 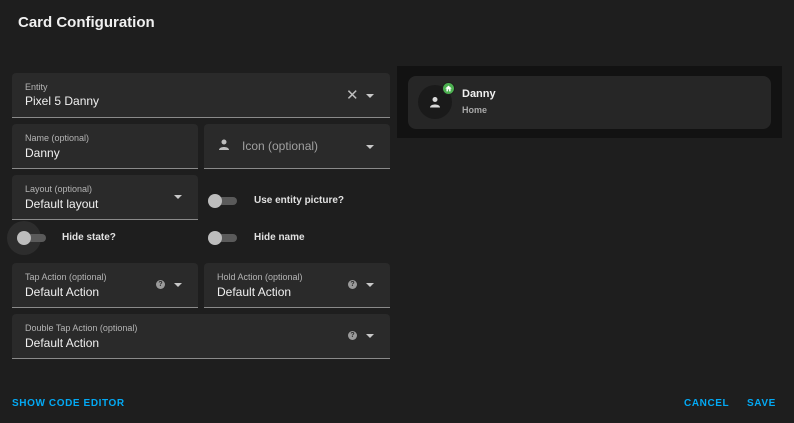 I want to click on double-tap-action-value: Default Action, so click(x=62, y=343).